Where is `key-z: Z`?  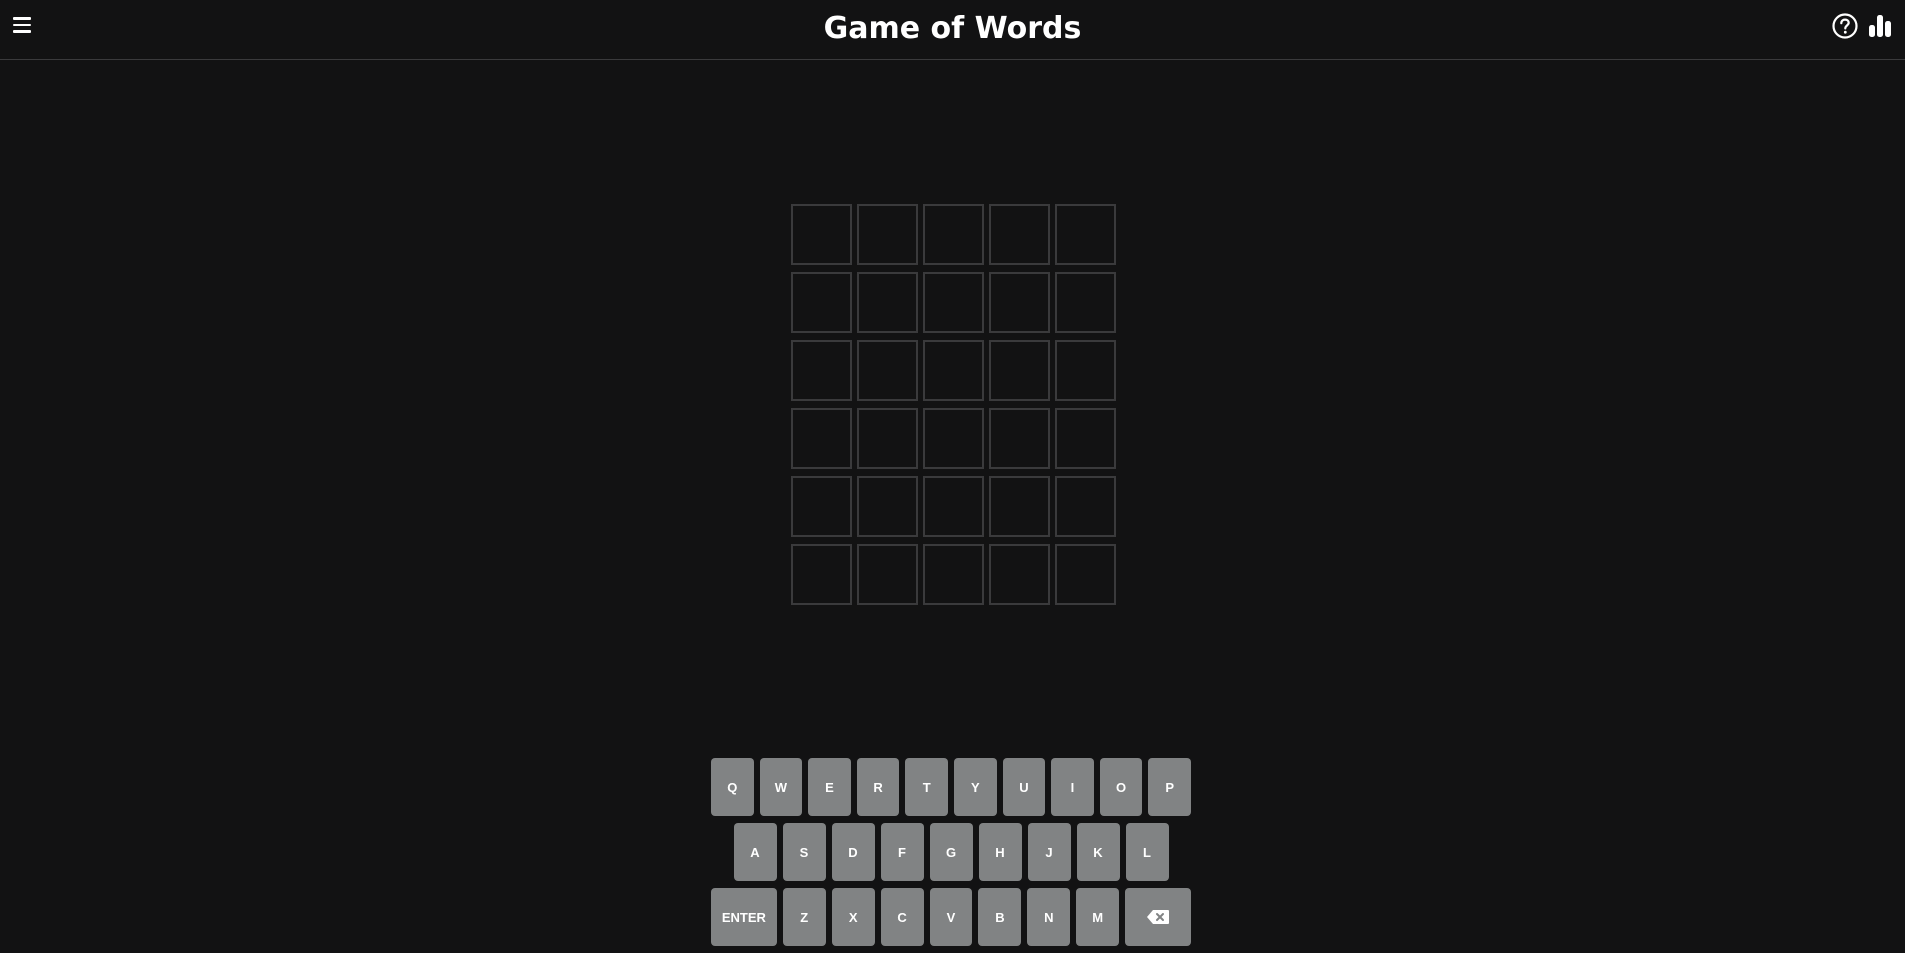
key-z: Z is located at coordinates (804, 917).